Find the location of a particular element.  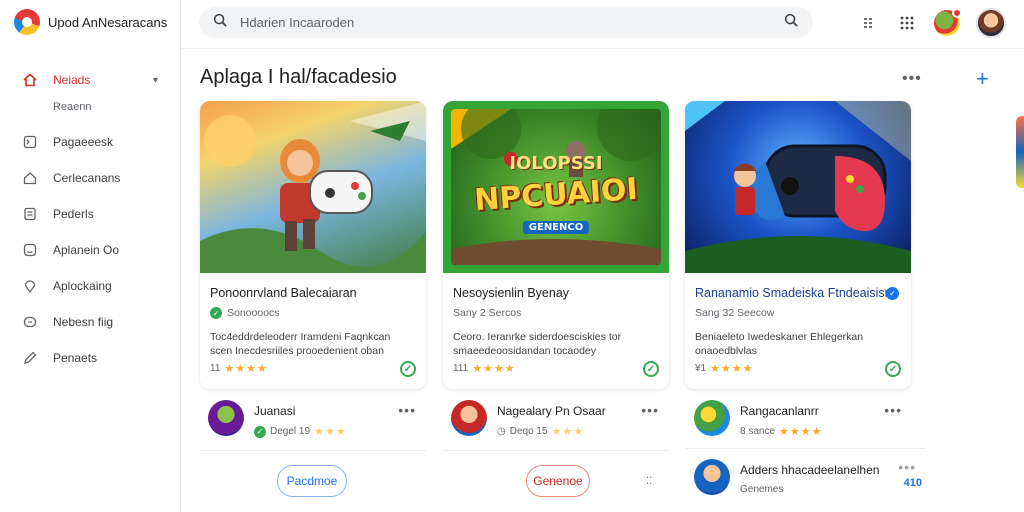

brand-name: Upod AnNesaracans is located at coordinates (108, 22).